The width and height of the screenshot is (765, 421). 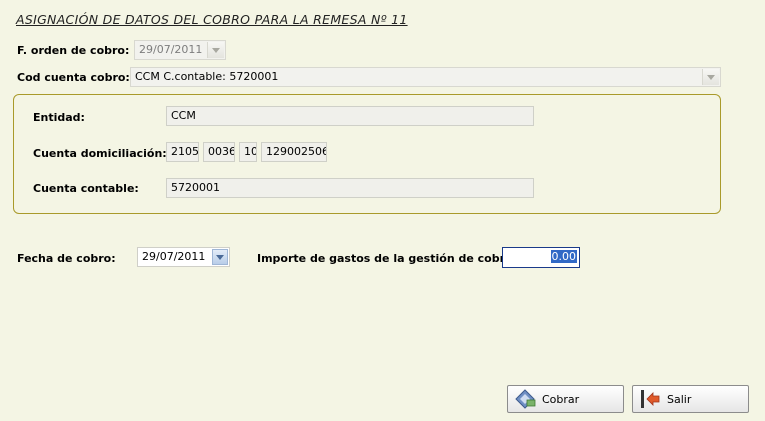 What do you see at coordinates (171, 49) in the screenshot?
I see `orden-cobro-value: 29/07/2011` at bounding box center [171, 49].